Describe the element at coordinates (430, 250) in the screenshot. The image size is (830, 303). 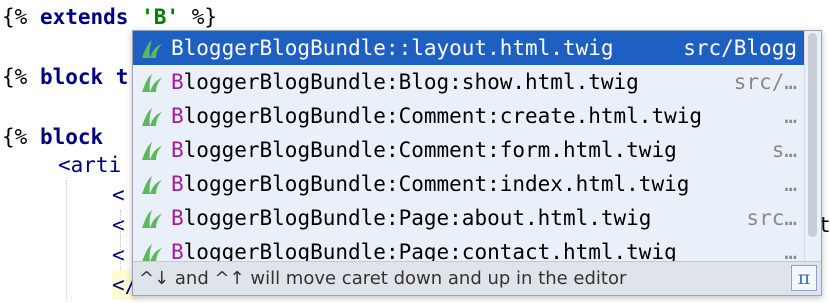
I see `item-name: loggerBlogBundle:Page:contact.html.twig` at that location.